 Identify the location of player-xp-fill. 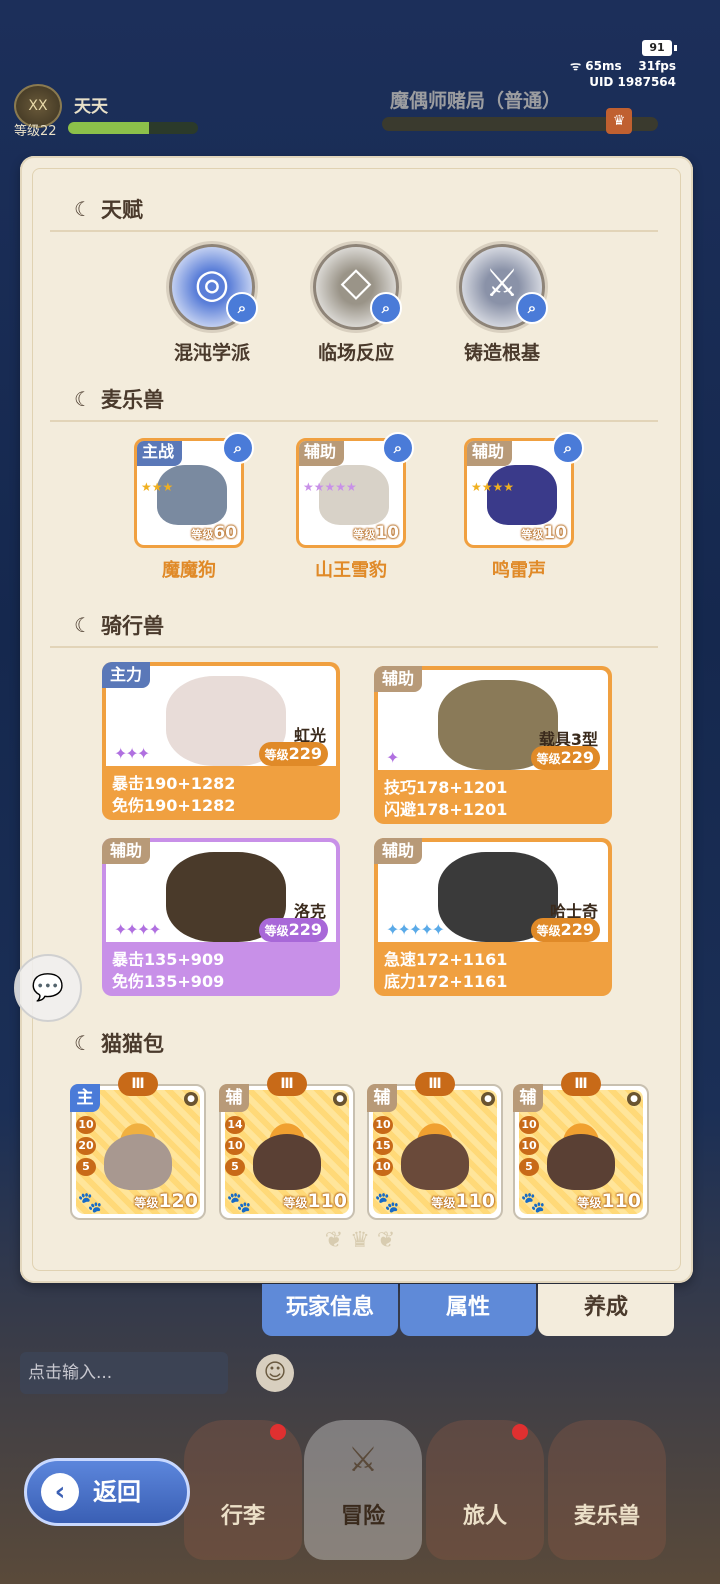
(108, 128).